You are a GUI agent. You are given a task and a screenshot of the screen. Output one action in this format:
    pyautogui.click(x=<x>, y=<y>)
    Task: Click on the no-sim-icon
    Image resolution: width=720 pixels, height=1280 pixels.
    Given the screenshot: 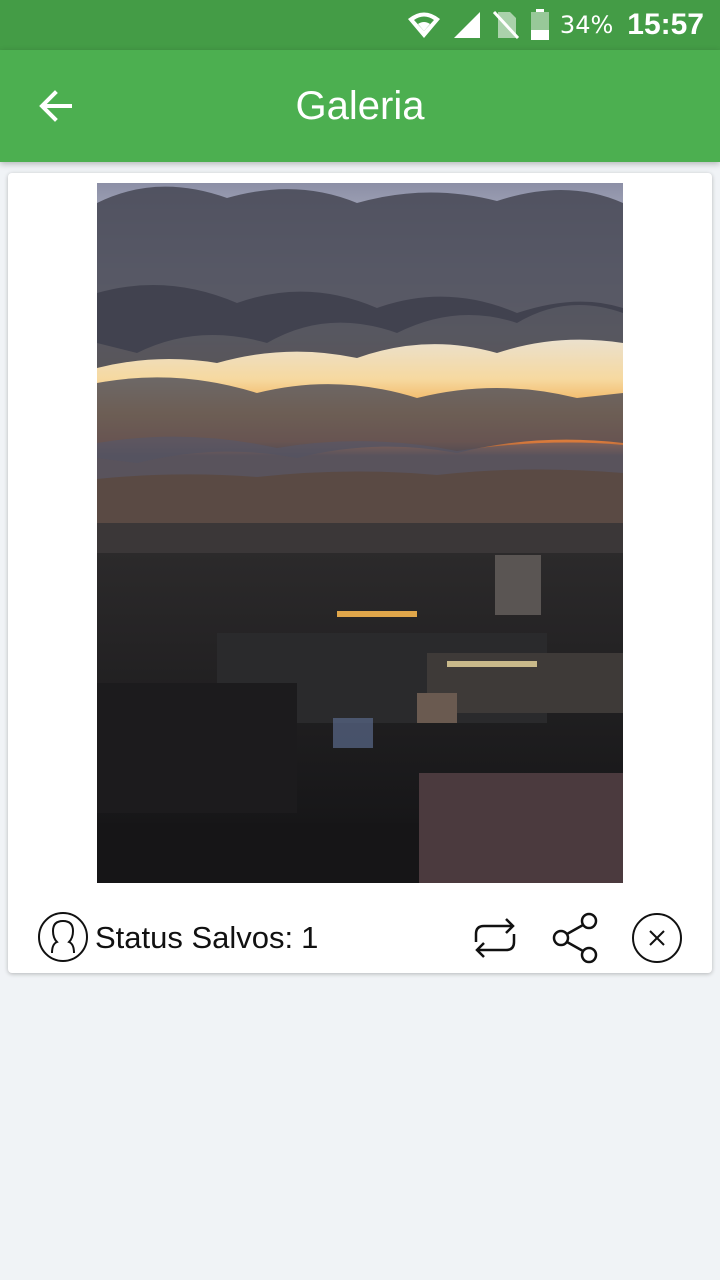 What is the action you would take?
    pyautogui.click(x=506, y=25)
    